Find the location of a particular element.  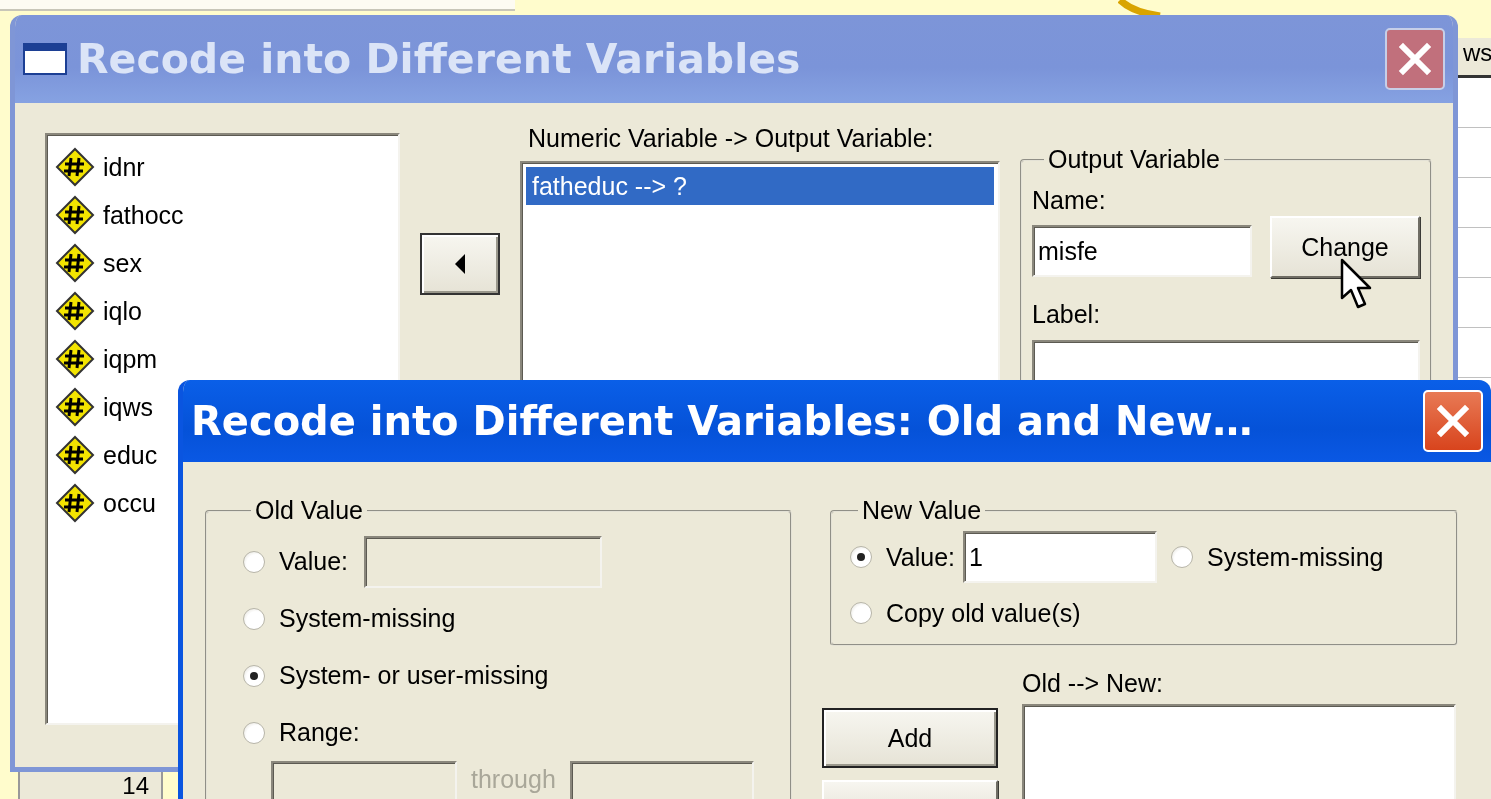

group-title: Old Value is located at coordinates (309, 510).